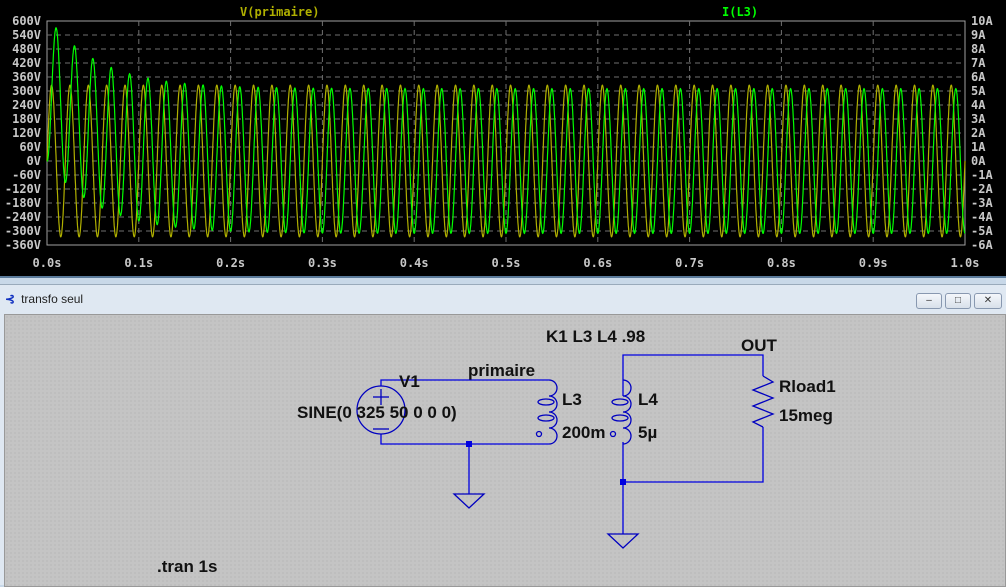 Image resolution: width=1006 pixels, height=587 pixels. I want to click on l3-name: L3, so click(572, 399).